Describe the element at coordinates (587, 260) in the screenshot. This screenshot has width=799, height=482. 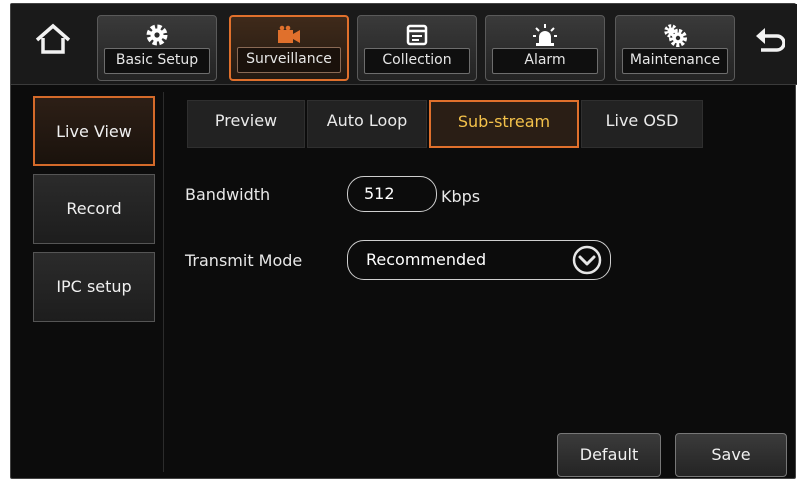
I see `chevron-down-icon` at that location.